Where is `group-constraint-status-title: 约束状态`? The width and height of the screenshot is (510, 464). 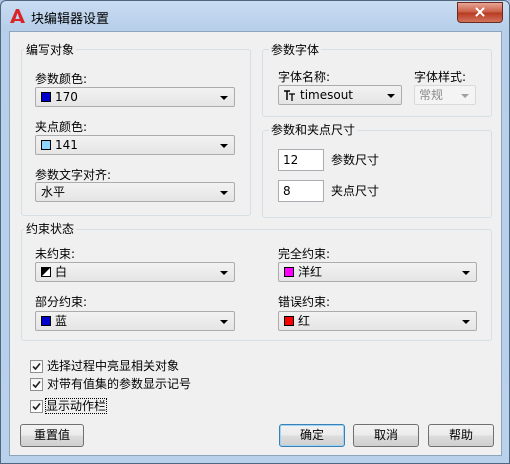 group-constraint-status-title: 约束状态 is located at coordinates (50, 229).